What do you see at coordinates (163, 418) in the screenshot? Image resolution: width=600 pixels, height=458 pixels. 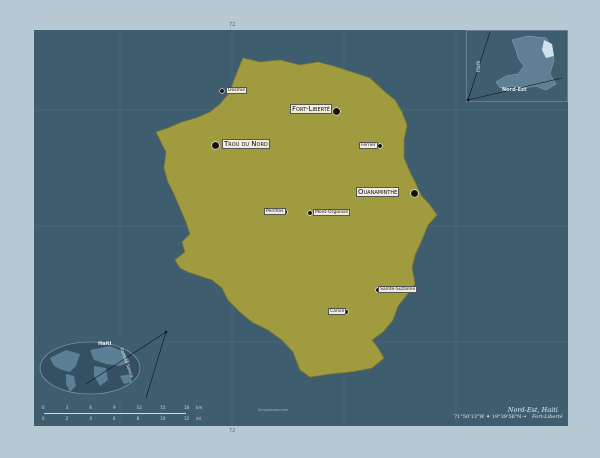 I see `scale-tick-label: 10` at bounding box center [163, 418].